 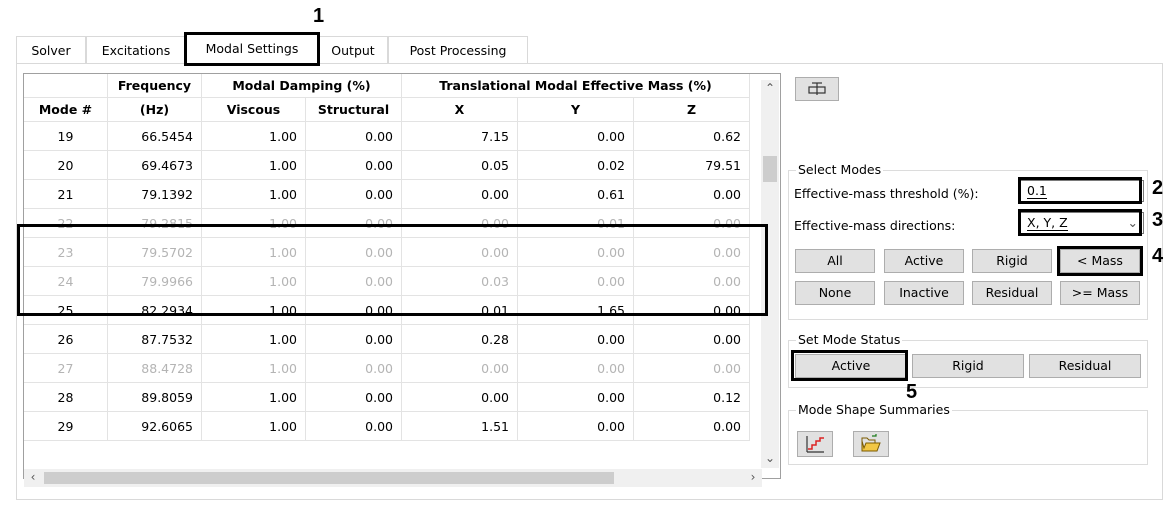 I want to click on scroll-thumb, so click(x=770, y=169).